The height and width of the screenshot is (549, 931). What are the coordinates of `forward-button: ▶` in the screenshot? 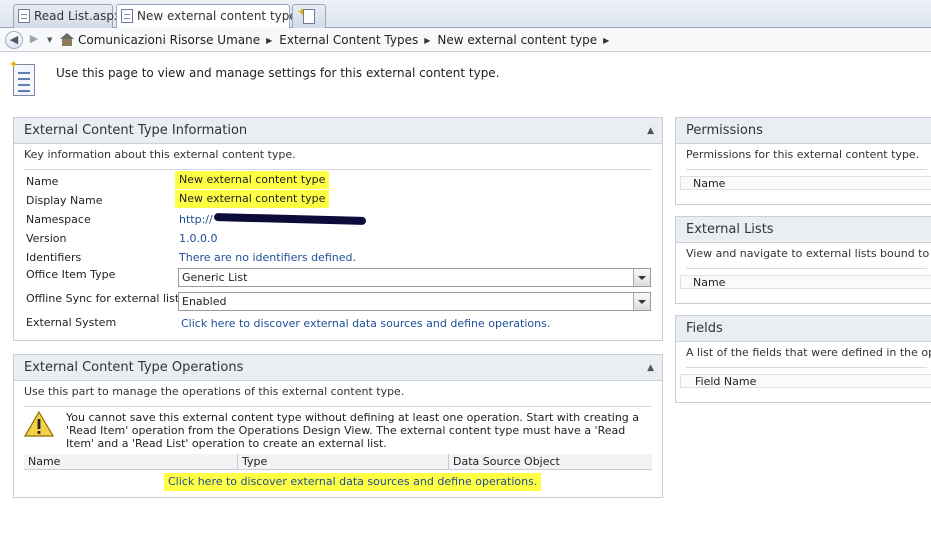 It's located at (34, 40).